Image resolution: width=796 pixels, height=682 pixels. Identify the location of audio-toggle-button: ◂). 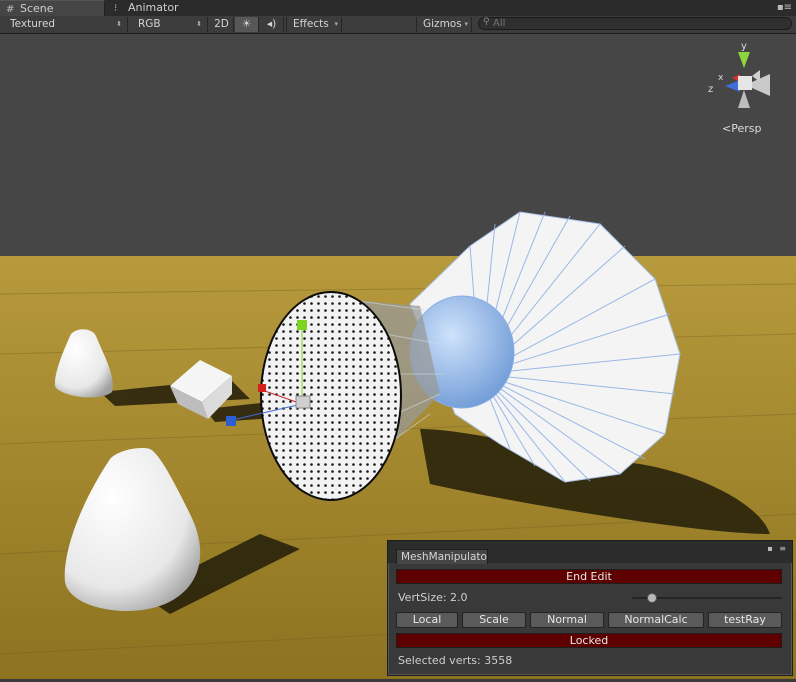
(272, 24).